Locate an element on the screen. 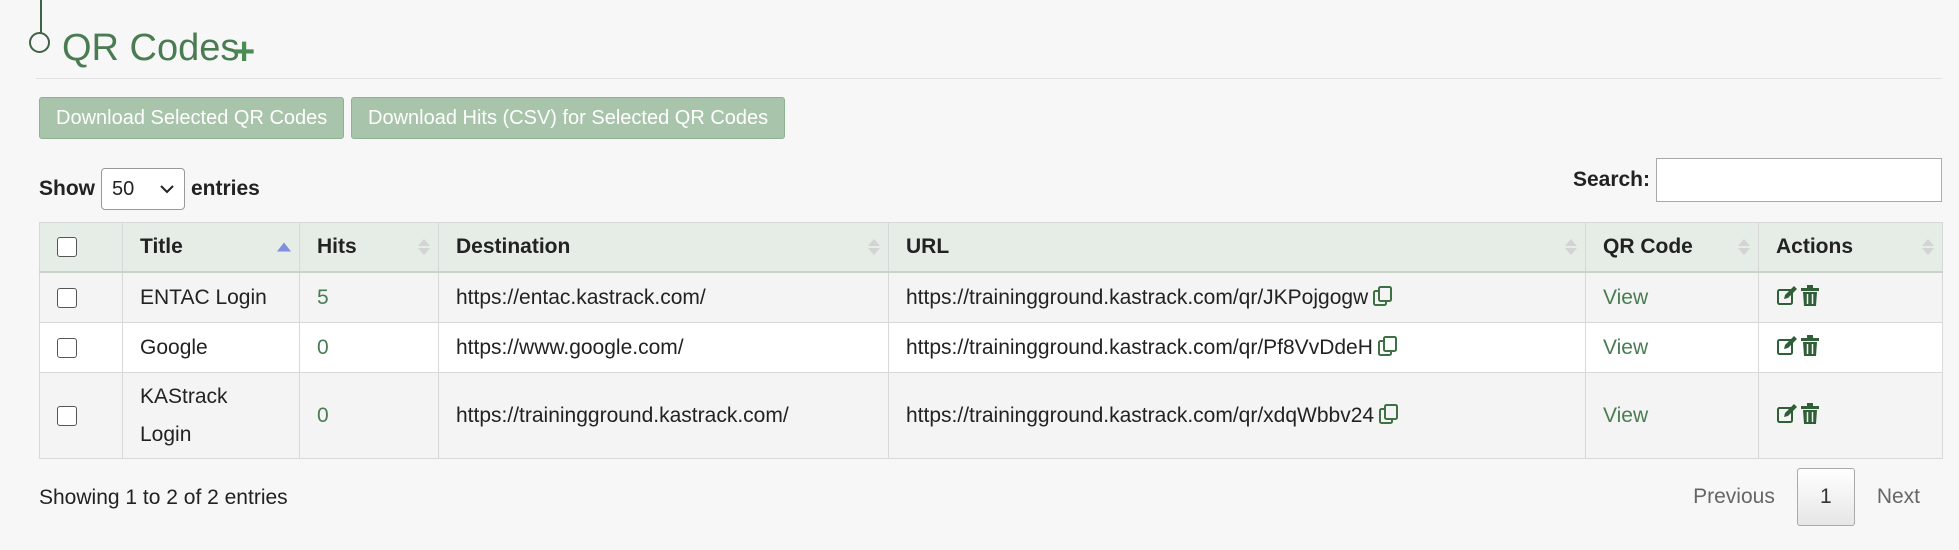 The height and width of the screenshot is (550, 1959). column-header-title: Title is located at coordinates (211, 247).